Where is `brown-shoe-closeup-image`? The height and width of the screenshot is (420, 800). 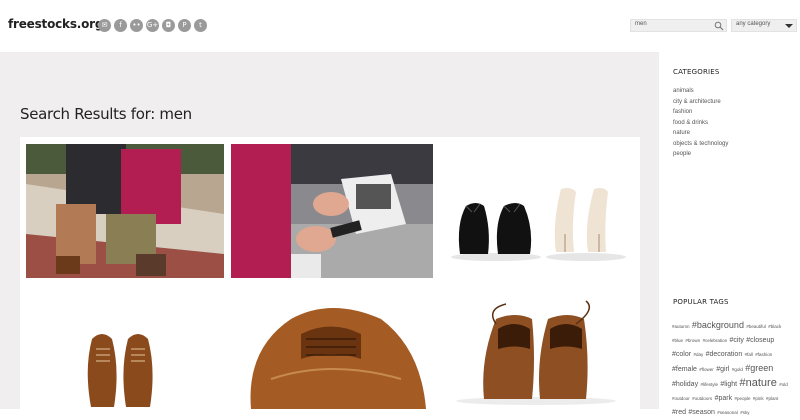 brown-shoe-closeup-image is located at coordinates (332, 349).